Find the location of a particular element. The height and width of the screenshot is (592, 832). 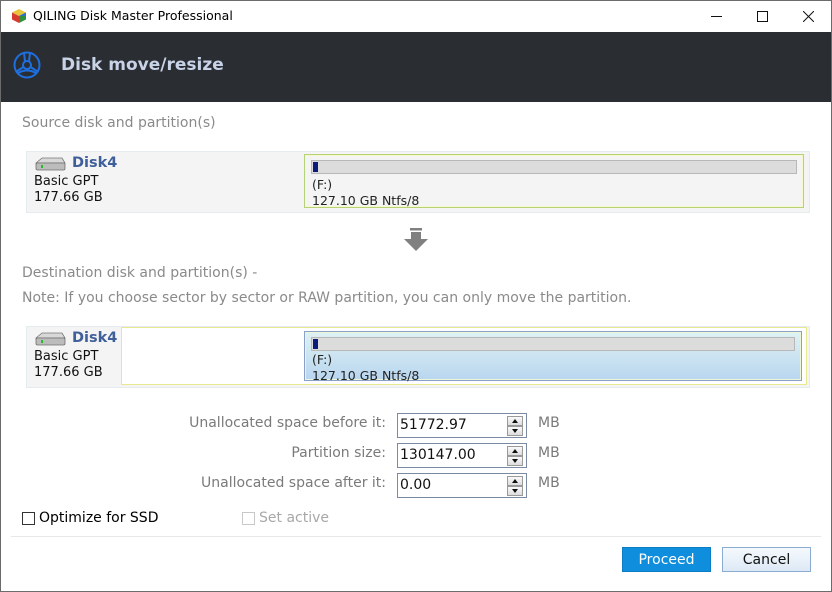

dialog-title: Disk move/resize is located at coordinates (142, 65).